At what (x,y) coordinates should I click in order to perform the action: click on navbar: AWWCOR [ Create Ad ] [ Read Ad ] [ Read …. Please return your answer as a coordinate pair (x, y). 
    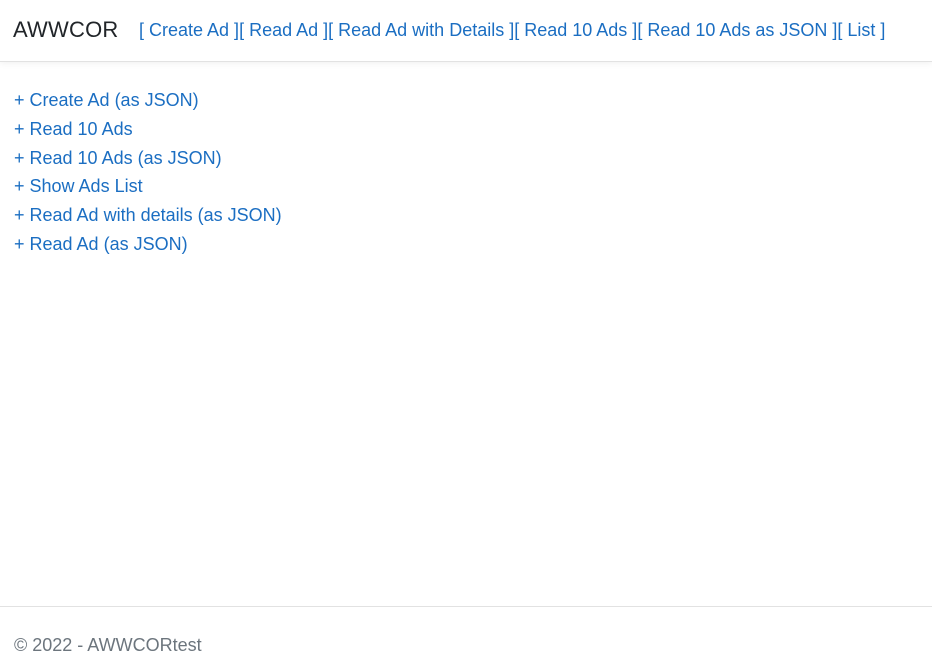
    Looking at the image, I should click on (466, 31).